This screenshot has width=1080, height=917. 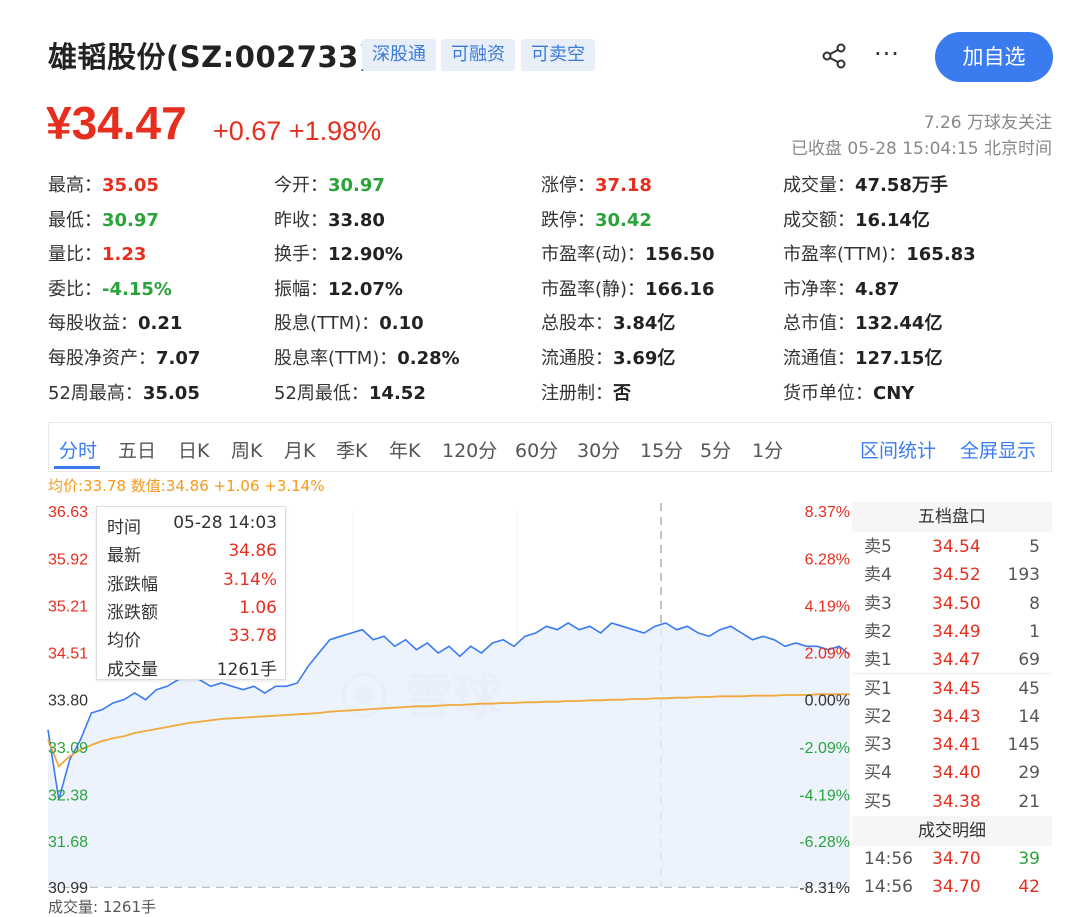 I want to click on tab-7: 120分, so click(x=469, y=449).